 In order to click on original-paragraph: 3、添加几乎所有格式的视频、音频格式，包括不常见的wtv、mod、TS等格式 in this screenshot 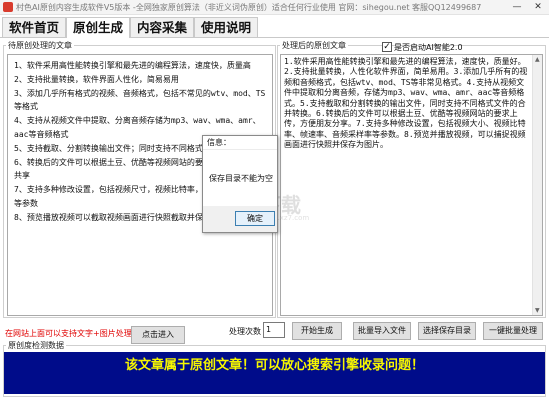, I will do `click(140, 100)`.